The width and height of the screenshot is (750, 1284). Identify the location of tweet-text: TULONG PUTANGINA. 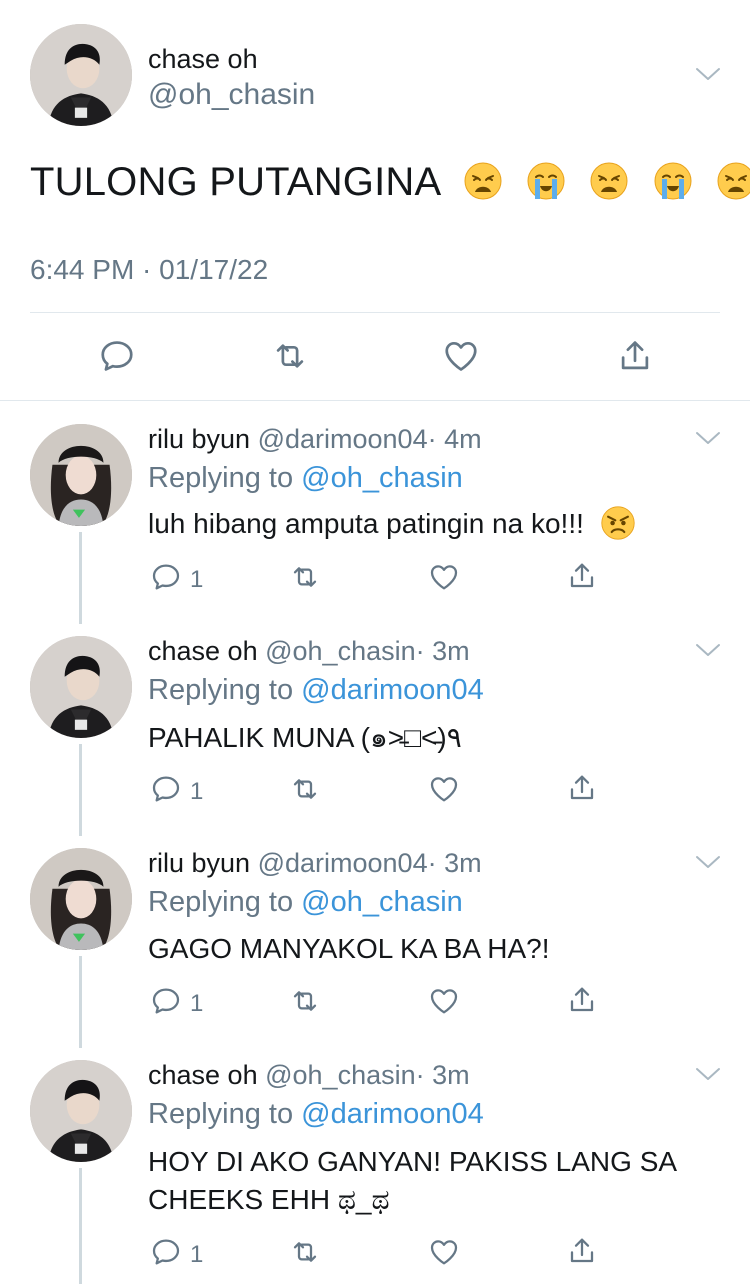
(390, 182).